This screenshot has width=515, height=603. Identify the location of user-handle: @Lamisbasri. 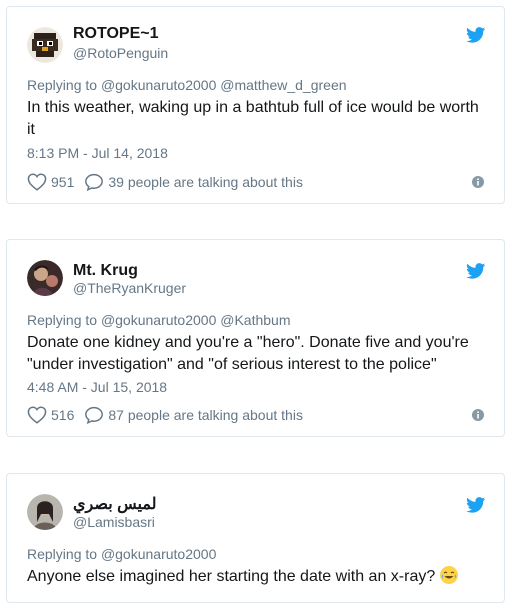
(114, 522).